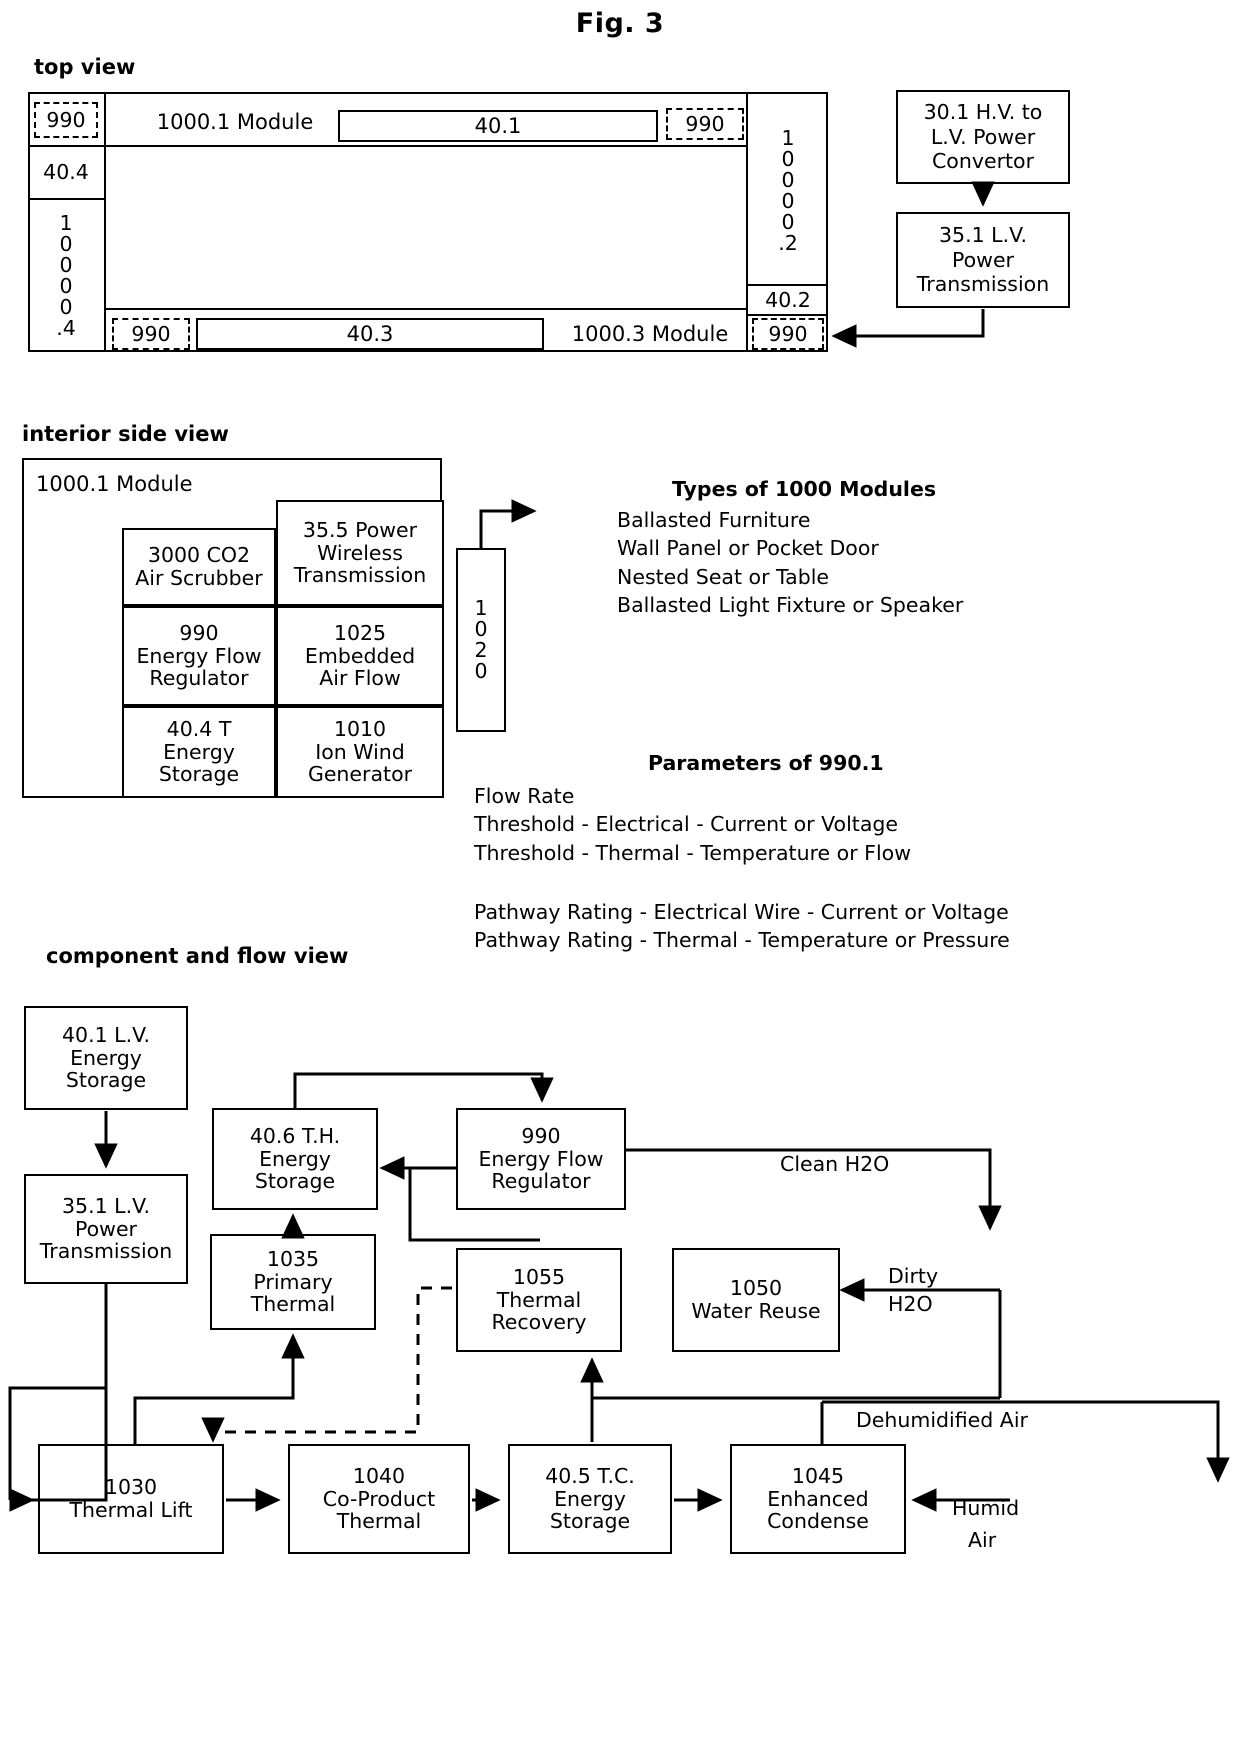  I want to click on n406-line-1: Energy, so click(295, 1158).